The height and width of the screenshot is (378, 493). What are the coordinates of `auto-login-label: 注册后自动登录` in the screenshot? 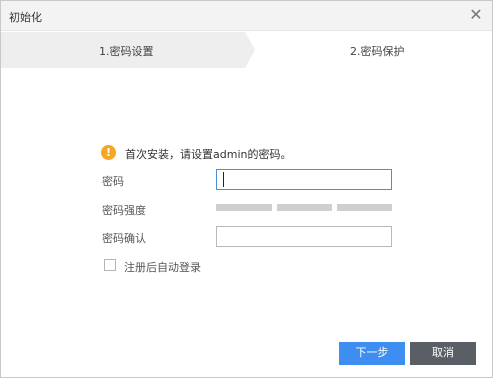 It's located at (162, 267).